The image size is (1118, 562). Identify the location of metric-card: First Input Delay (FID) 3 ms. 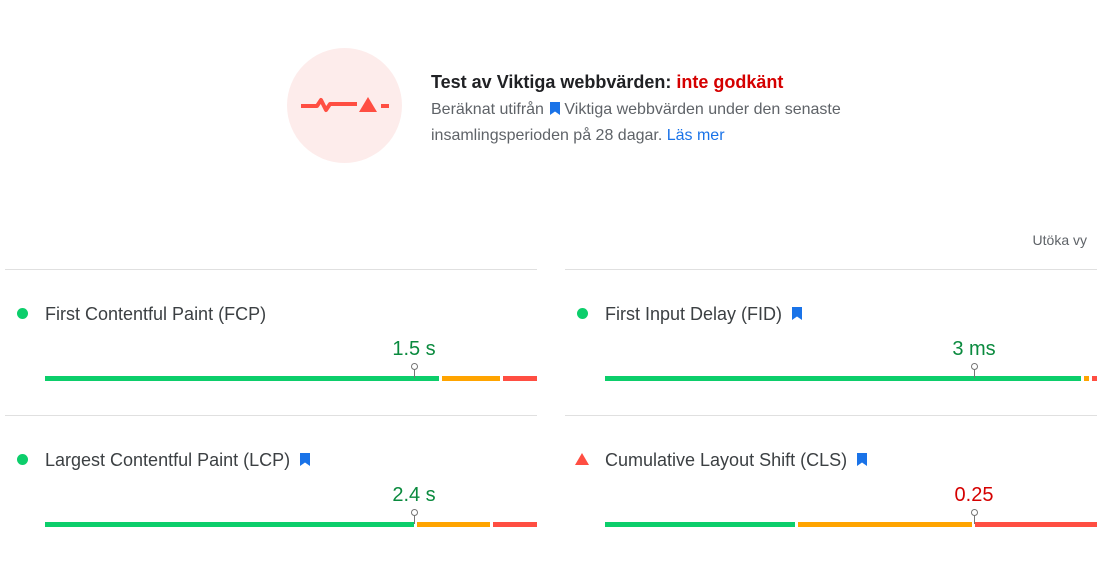
(831, 342).